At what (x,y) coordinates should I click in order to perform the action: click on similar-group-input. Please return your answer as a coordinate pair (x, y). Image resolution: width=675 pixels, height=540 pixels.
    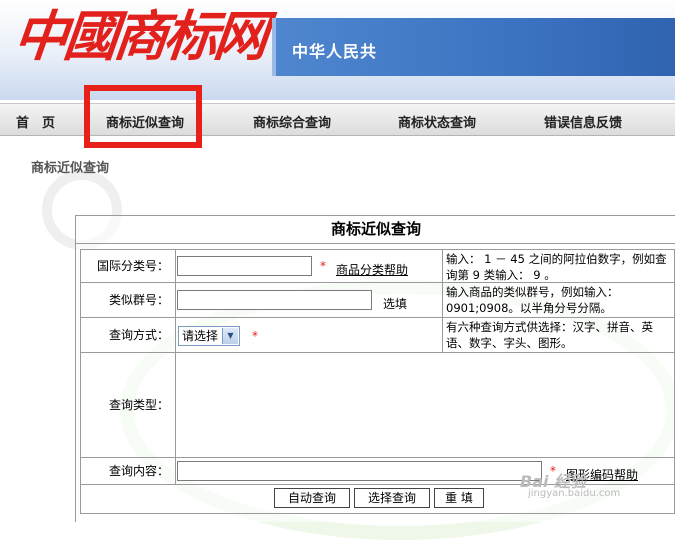
    Looking at the image, I should click on (274, 300).